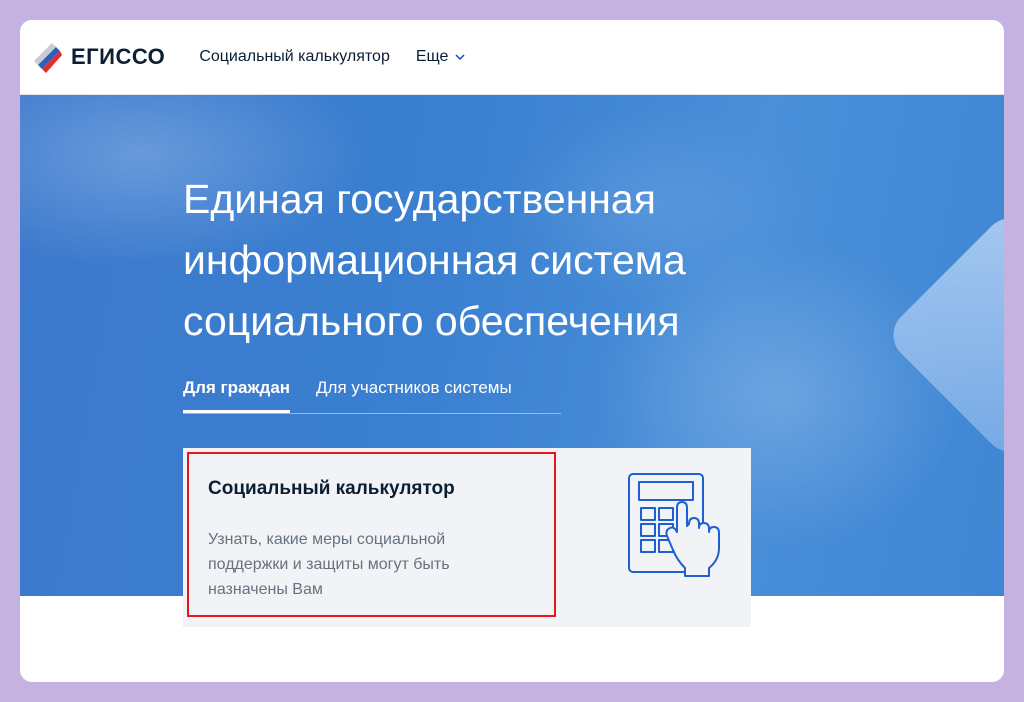 Image resolution: width=1024 pixels, height=702 pixels. Describe the element at coordinates (419, 199) in the screenshot. I see `page-title-line-1: Единая государственная` at that location.